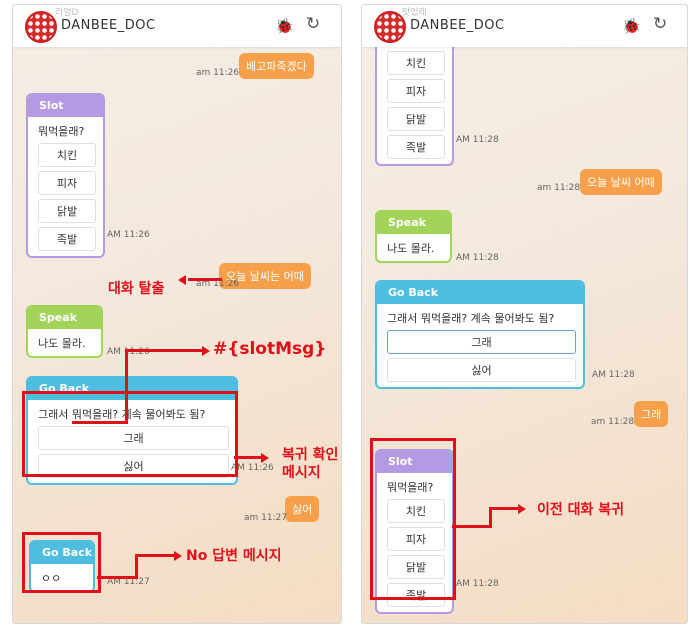  Describe the element at coordinates (480, 293) in the screenshot. I see `card-header: Go Back` at that location.